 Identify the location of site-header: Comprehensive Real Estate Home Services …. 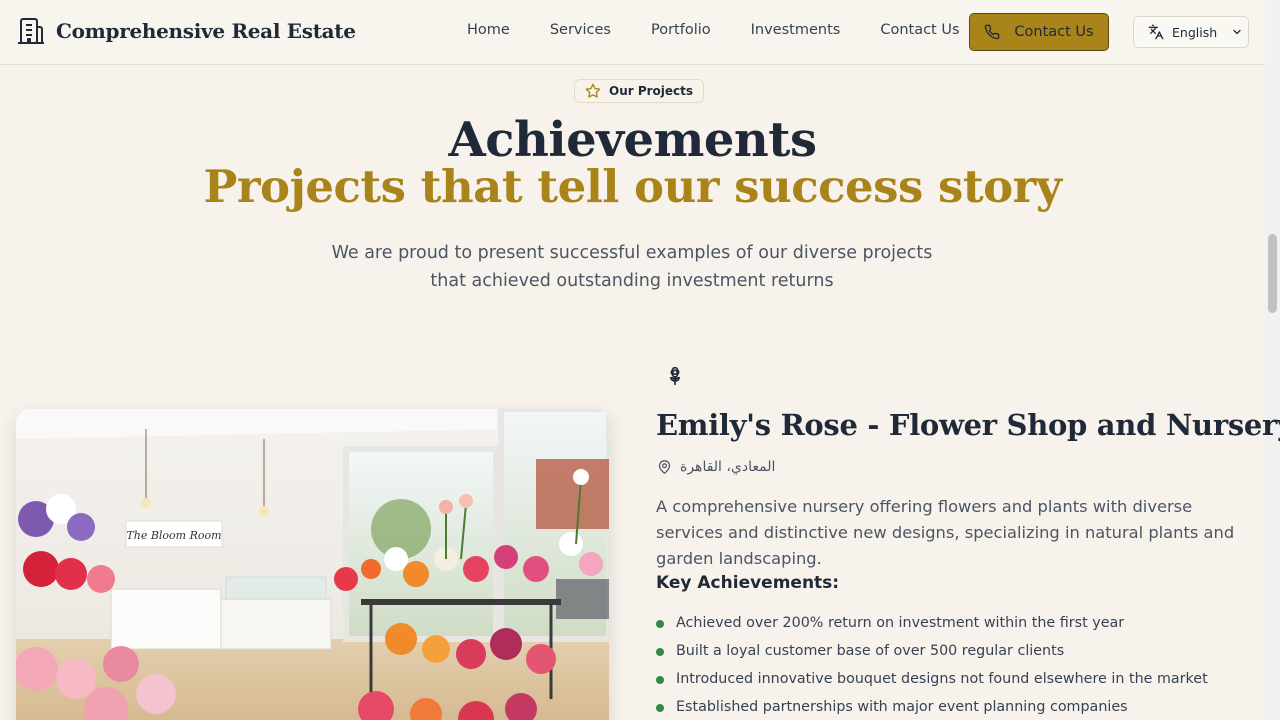
(632, 32).